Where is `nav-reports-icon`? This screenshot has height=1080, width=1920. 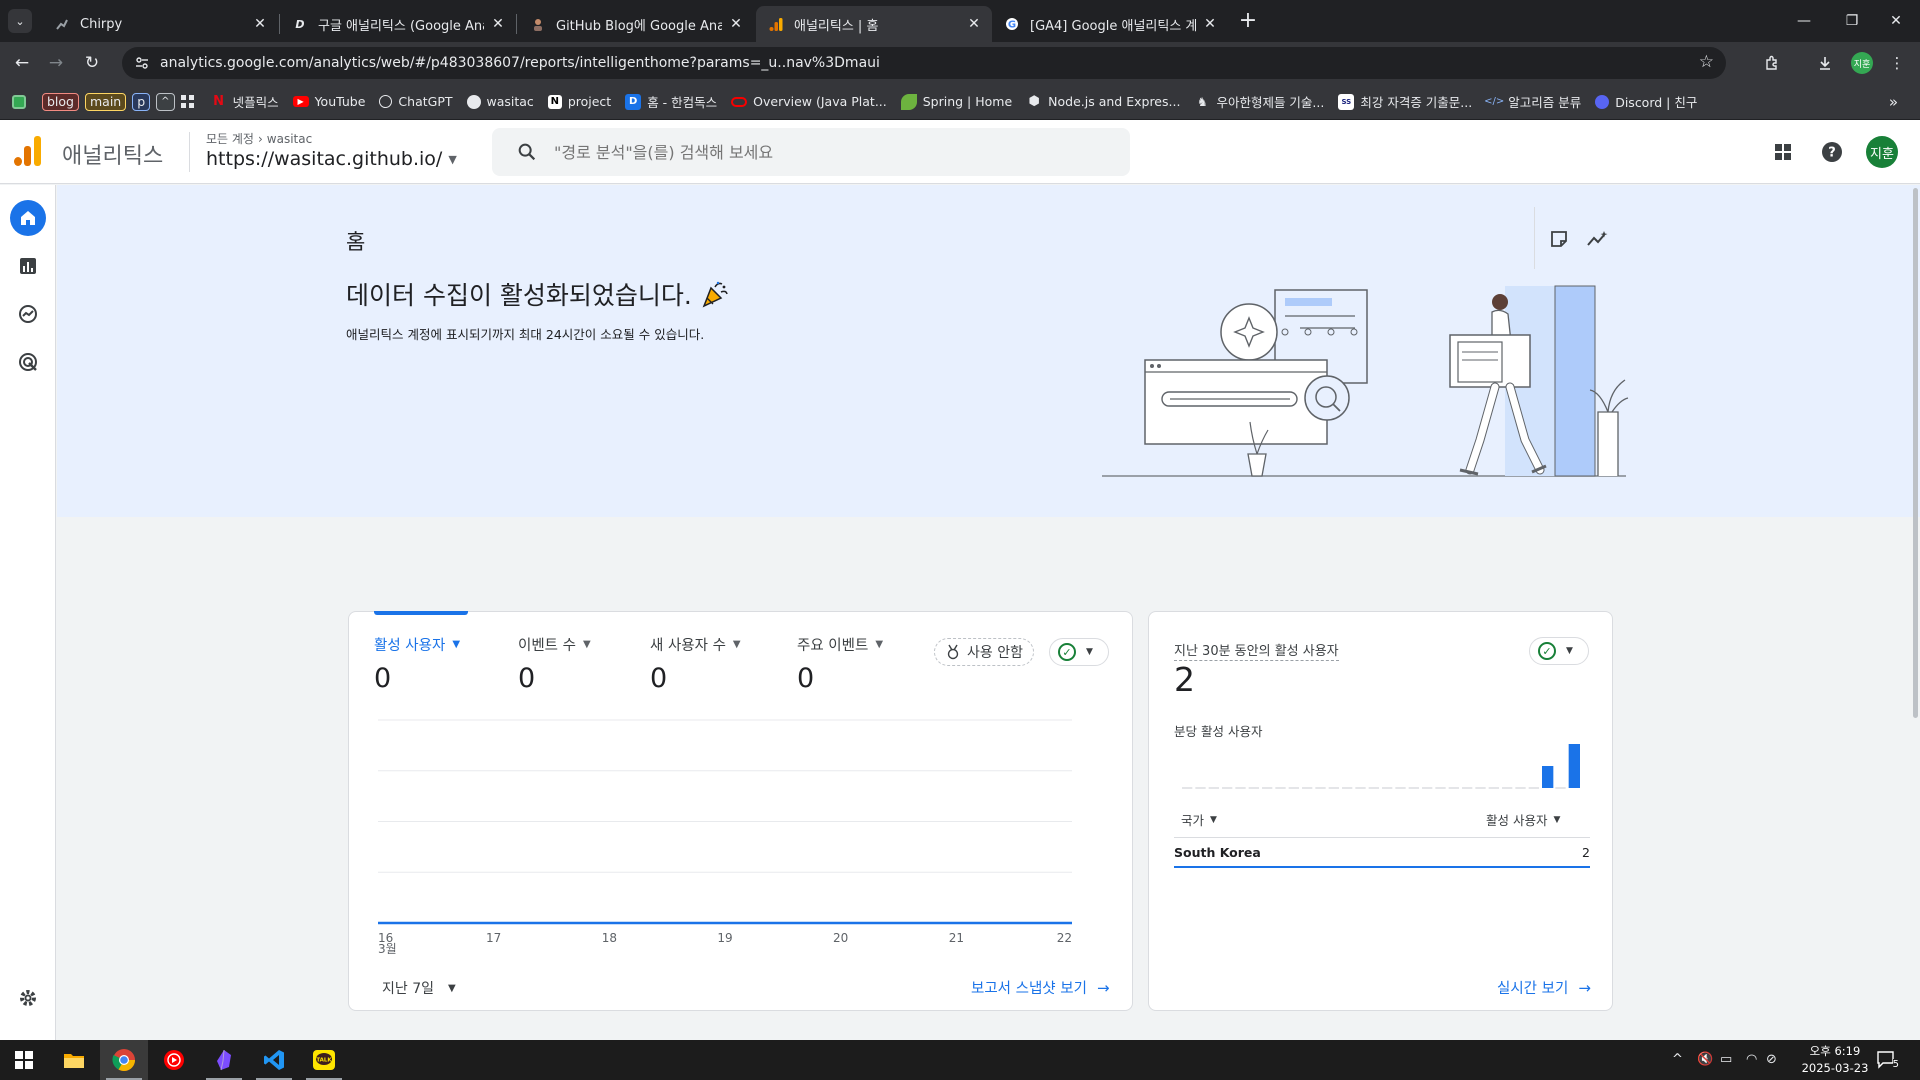 nav-reports-icon is located at coordinates (28, 266).